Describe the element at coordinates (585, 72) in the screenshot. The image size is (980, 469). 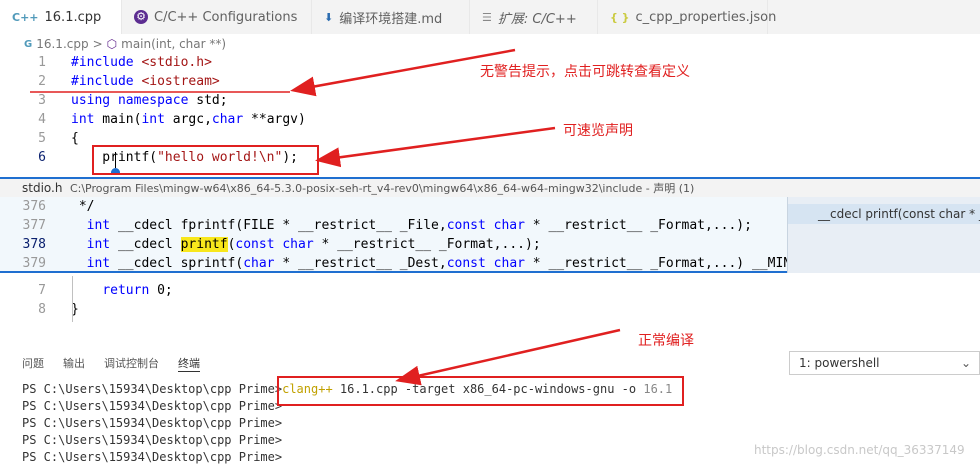
I see `annotation-note-1: 无警告提示，点击可跳转查看定义` at that location.